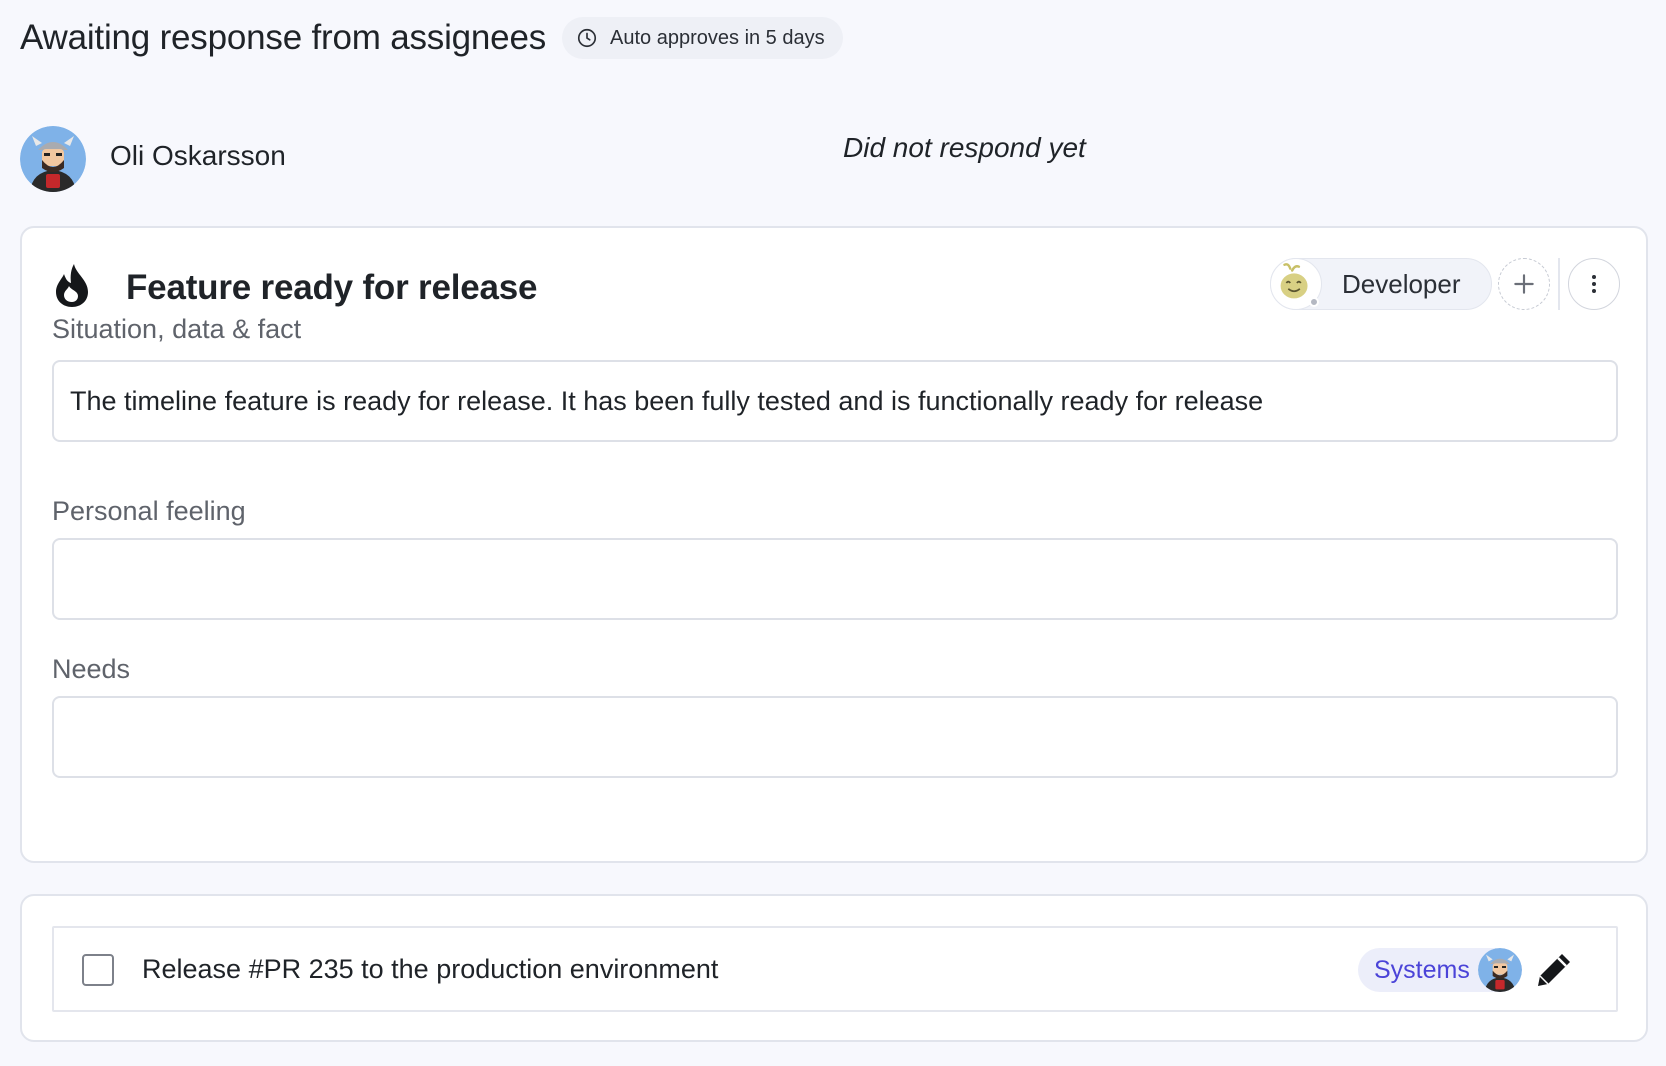  I want to click on tag-chip: Systems, so click(1440, 970).